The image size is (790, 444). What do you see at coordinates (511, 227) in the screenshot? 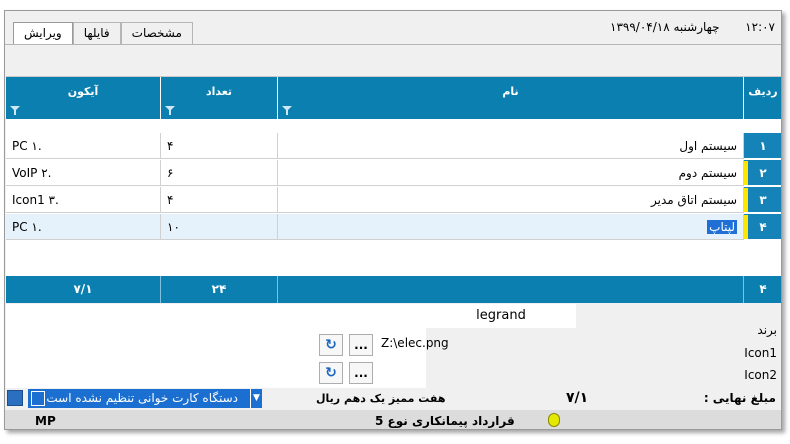
I see `cell-name-editor: لپتاپ` at bounding box center [511, 227].